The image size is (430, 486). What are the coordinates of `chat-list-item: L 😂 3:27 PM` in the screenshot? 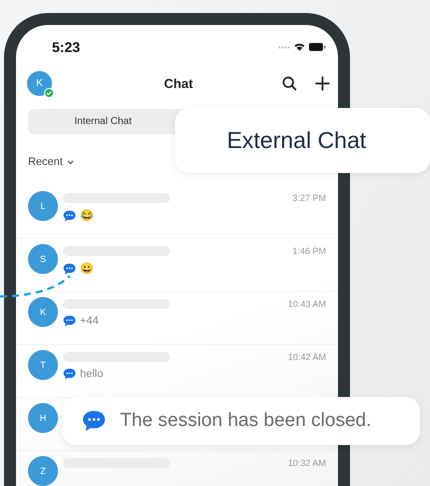 It's located at (177, 212).